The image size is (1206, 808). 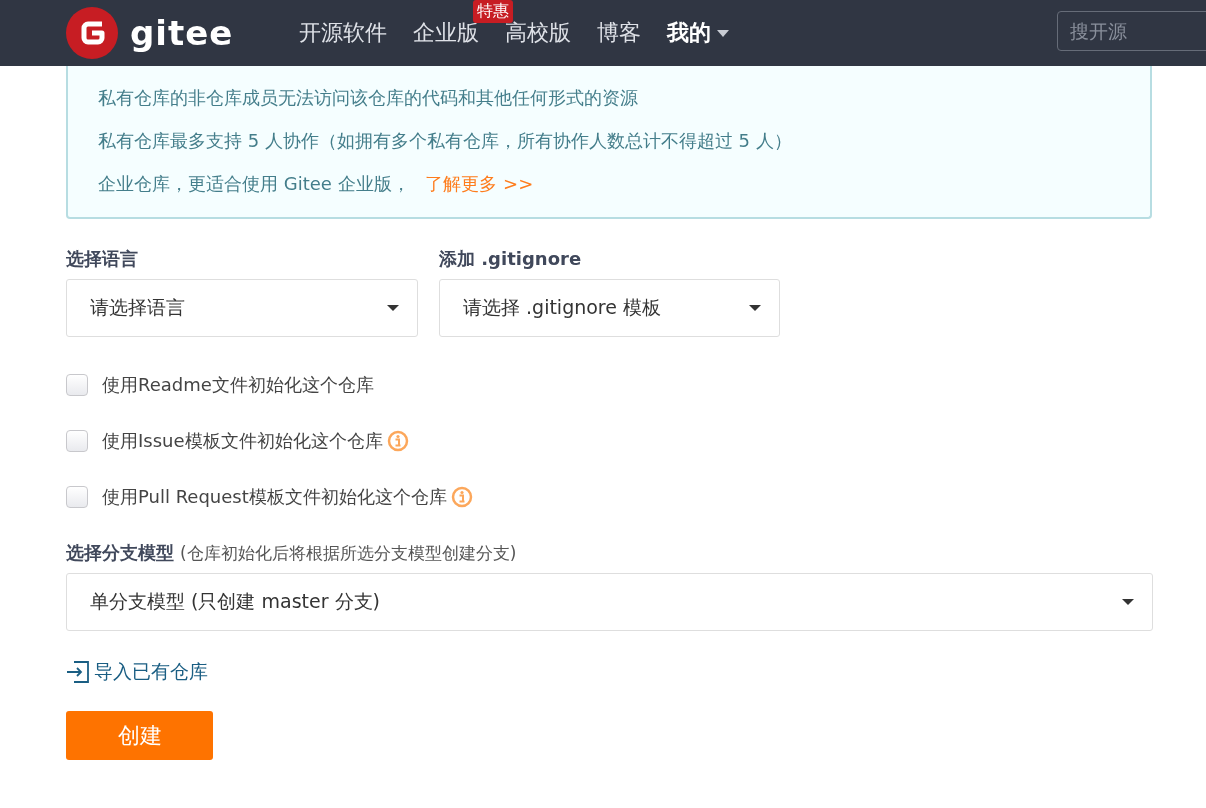 I want to click on notice-text: 私有仓库的非仓库成员无法访问该仓库的代码和其他任何形式的资源, so click(x=368, y=98).